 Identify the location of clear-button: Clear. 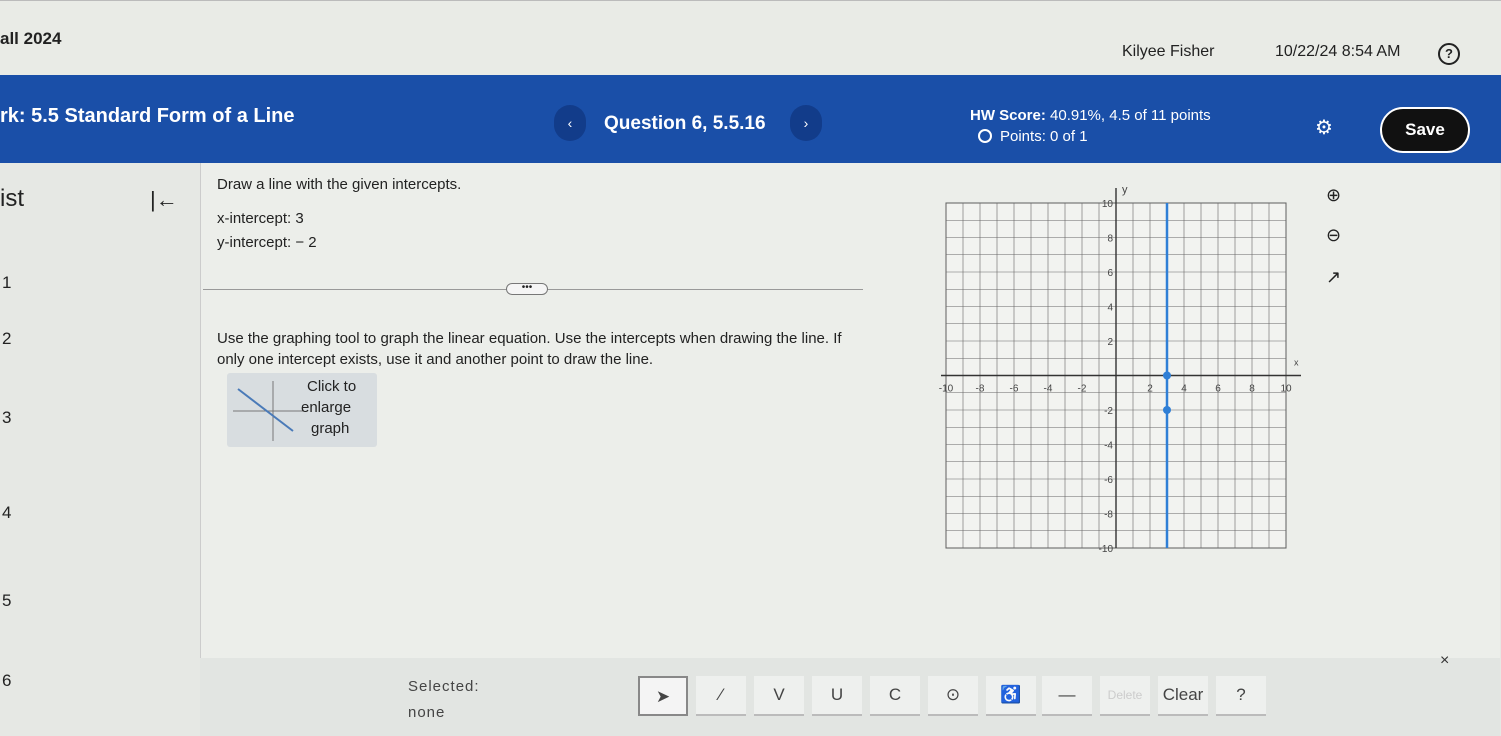
(1183, 696).